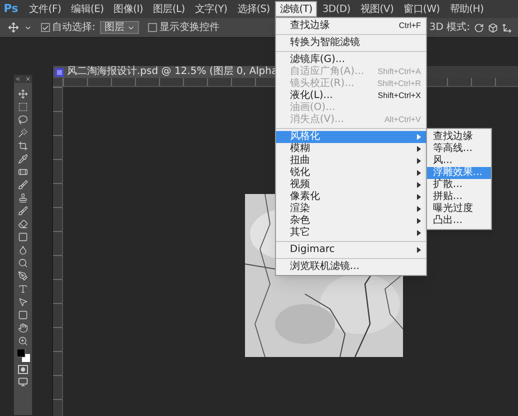 The image size is (518, 416). I want to click on menu-title: 选择(S), so click(253, 9).